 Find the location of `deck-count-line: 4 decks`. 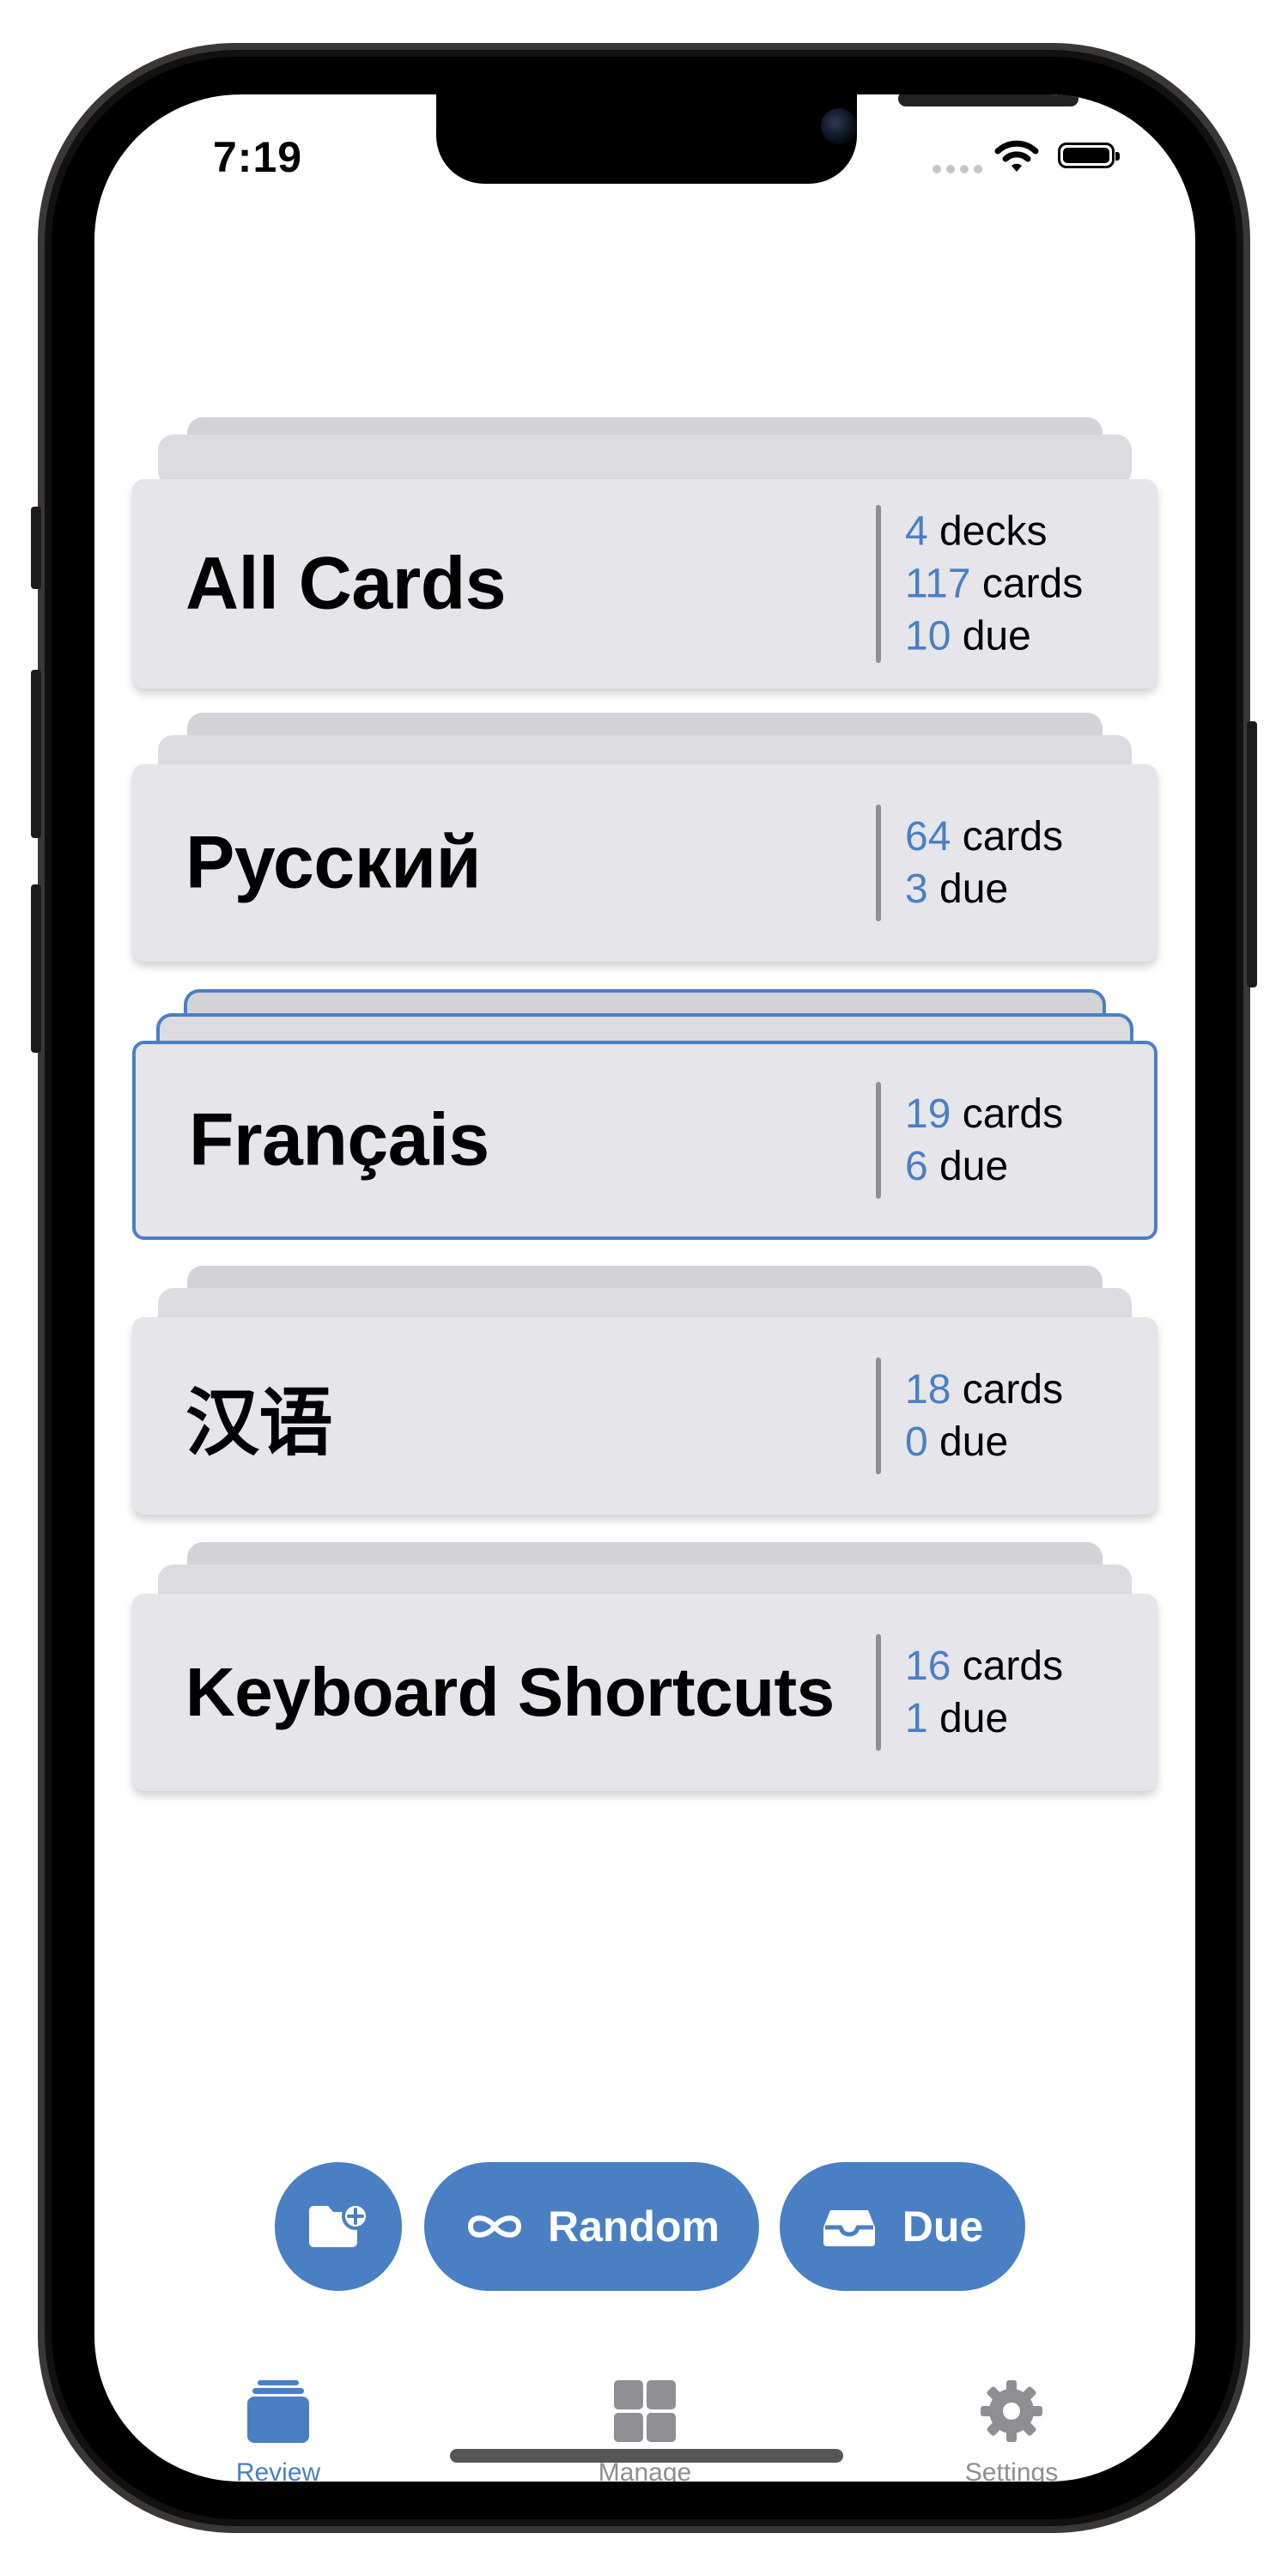

deck-count-line: 4 decks is located at coordinates (976, 532).